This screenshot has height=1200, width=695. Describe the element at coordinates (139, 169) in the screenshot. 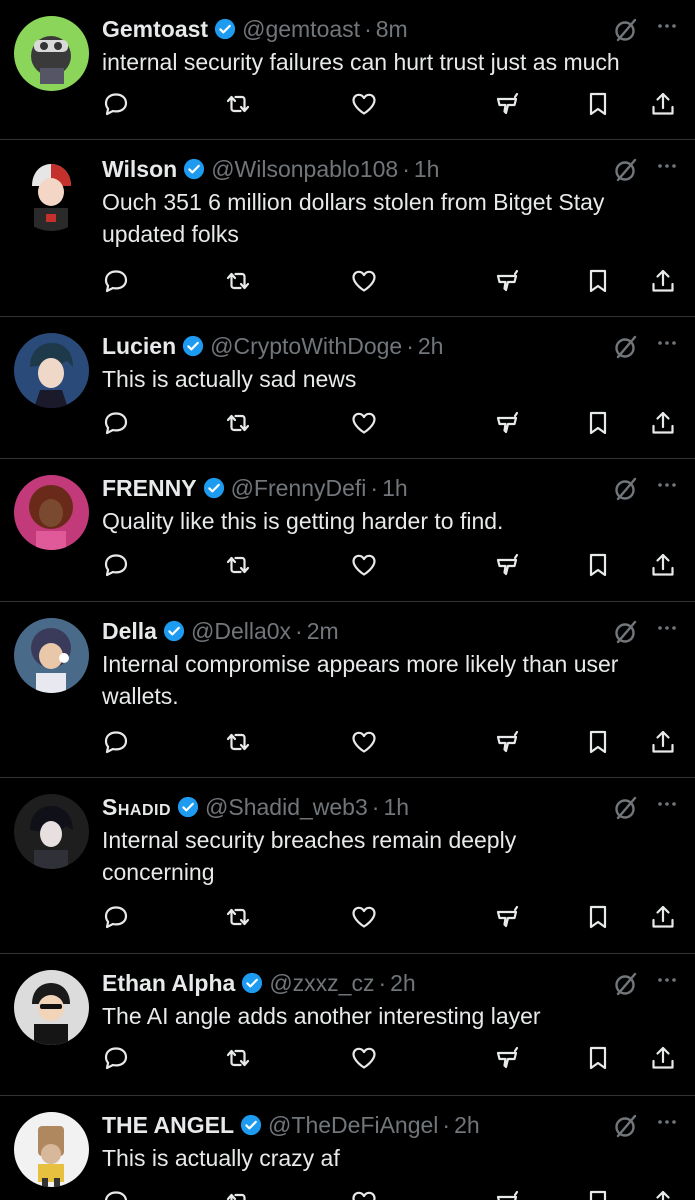

I see `display-name: Wilson` at that location.